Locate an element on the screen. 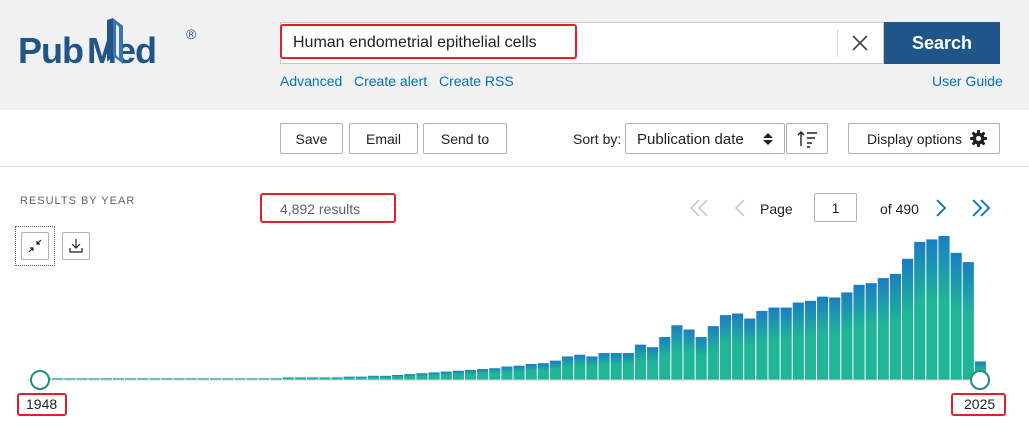 The height and width of the screenshot is (424, 1029). logo-book-icon is located at coordinates (115, 41).